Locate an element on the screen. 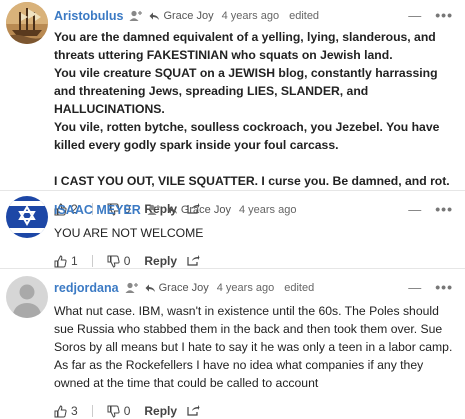  default-user-avatar-icon is located at coordinates (27, 297).